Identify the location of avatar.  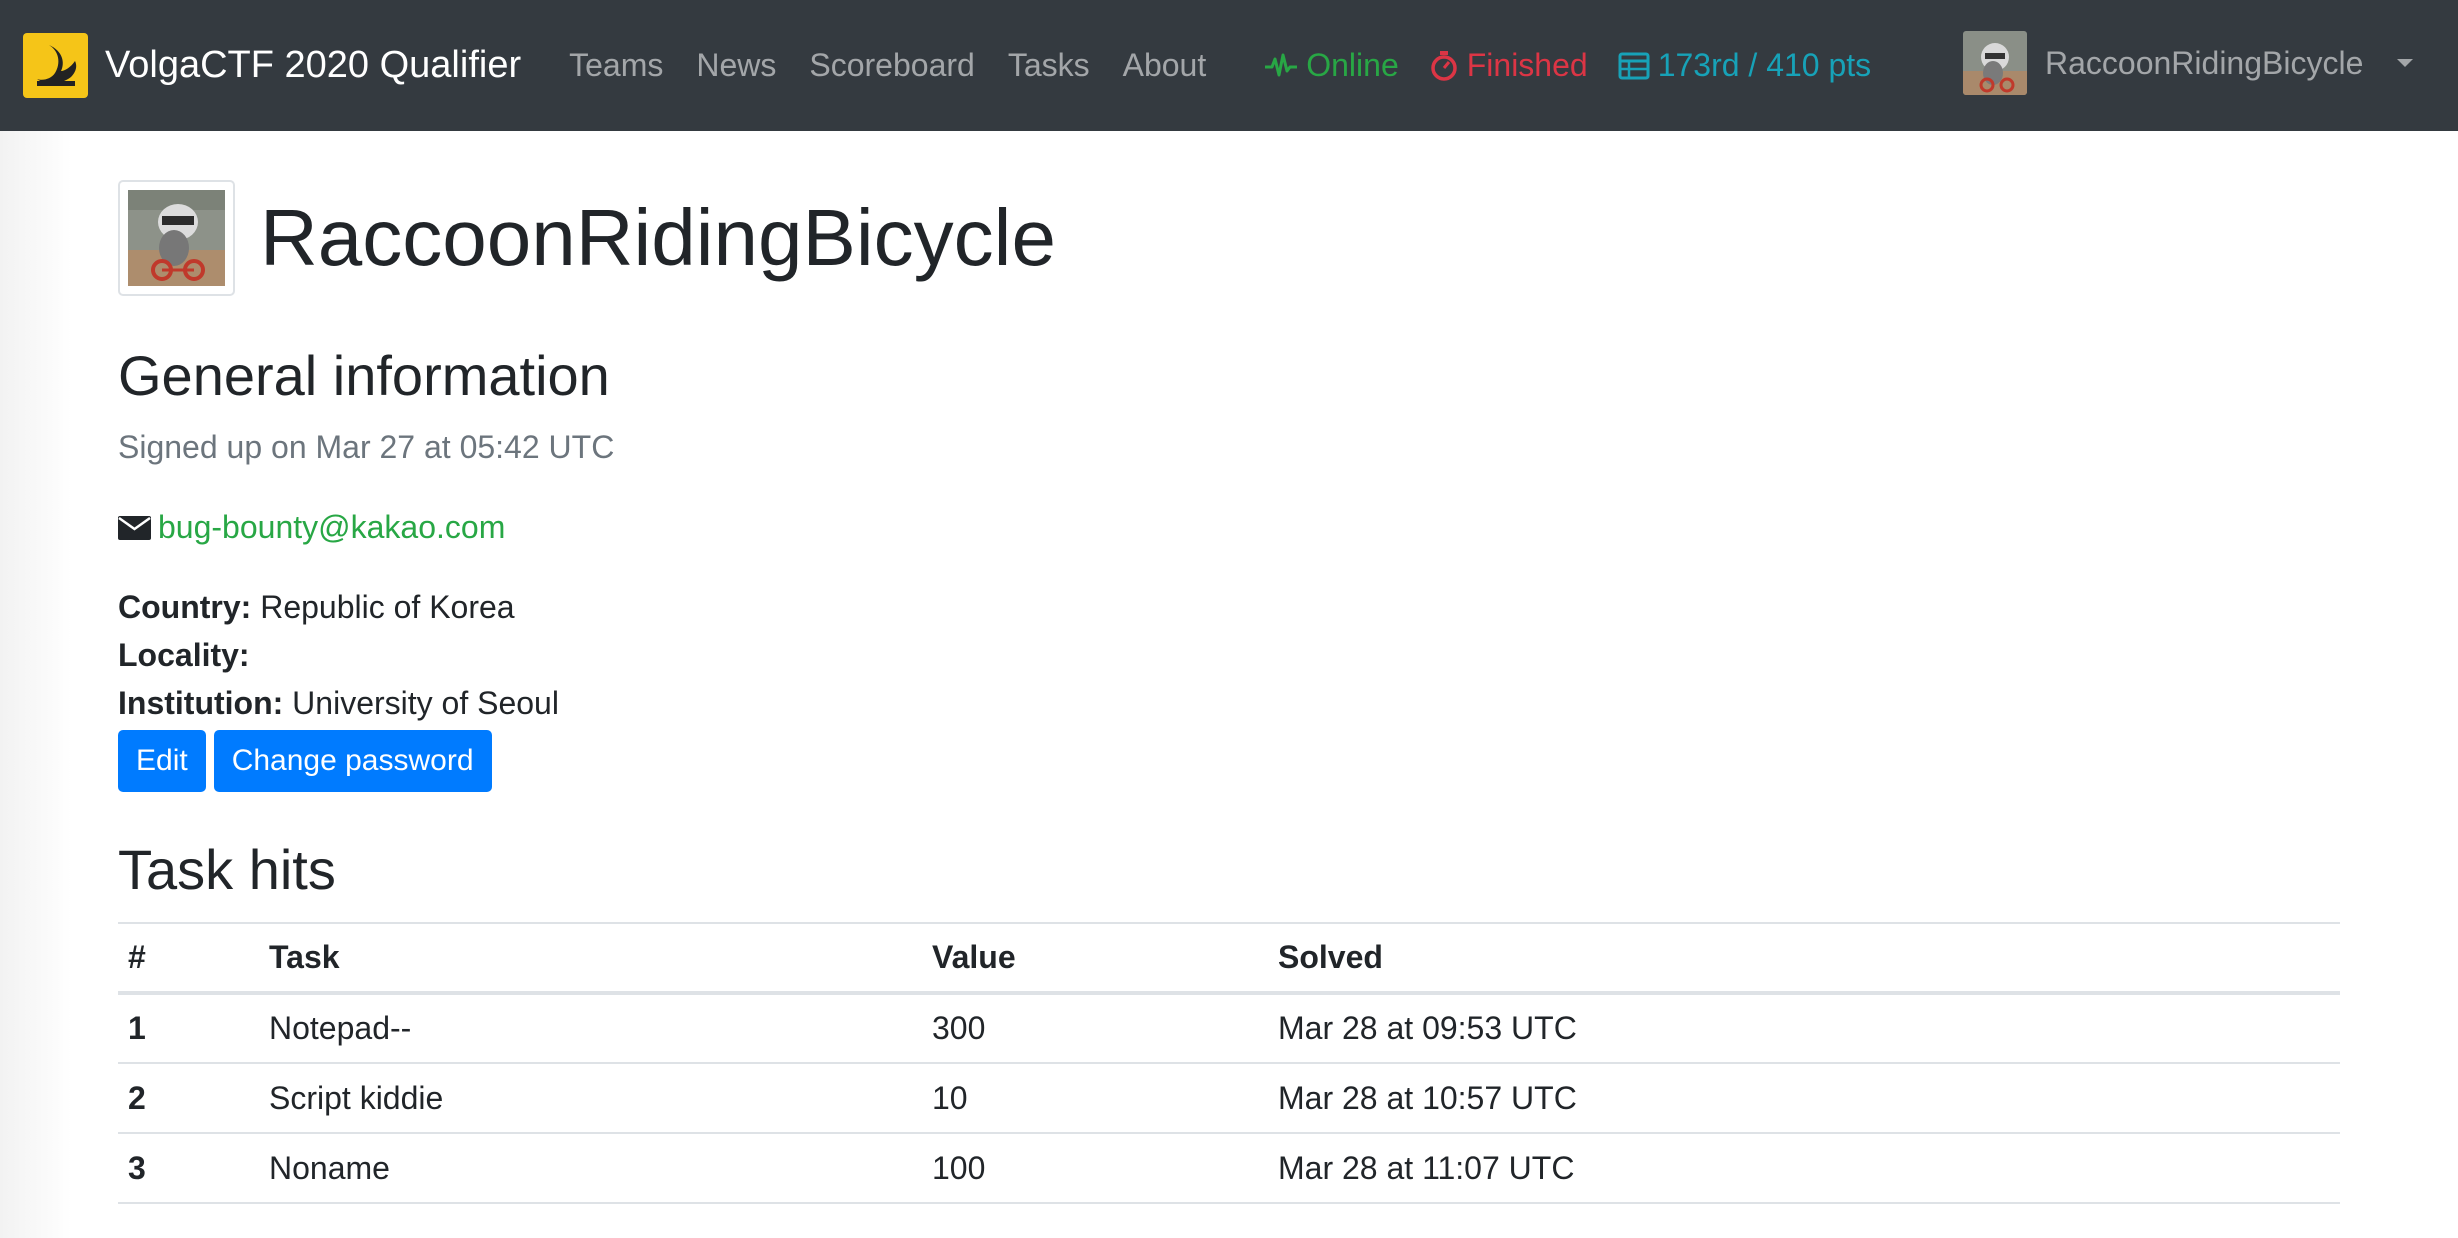
(1995, 63).